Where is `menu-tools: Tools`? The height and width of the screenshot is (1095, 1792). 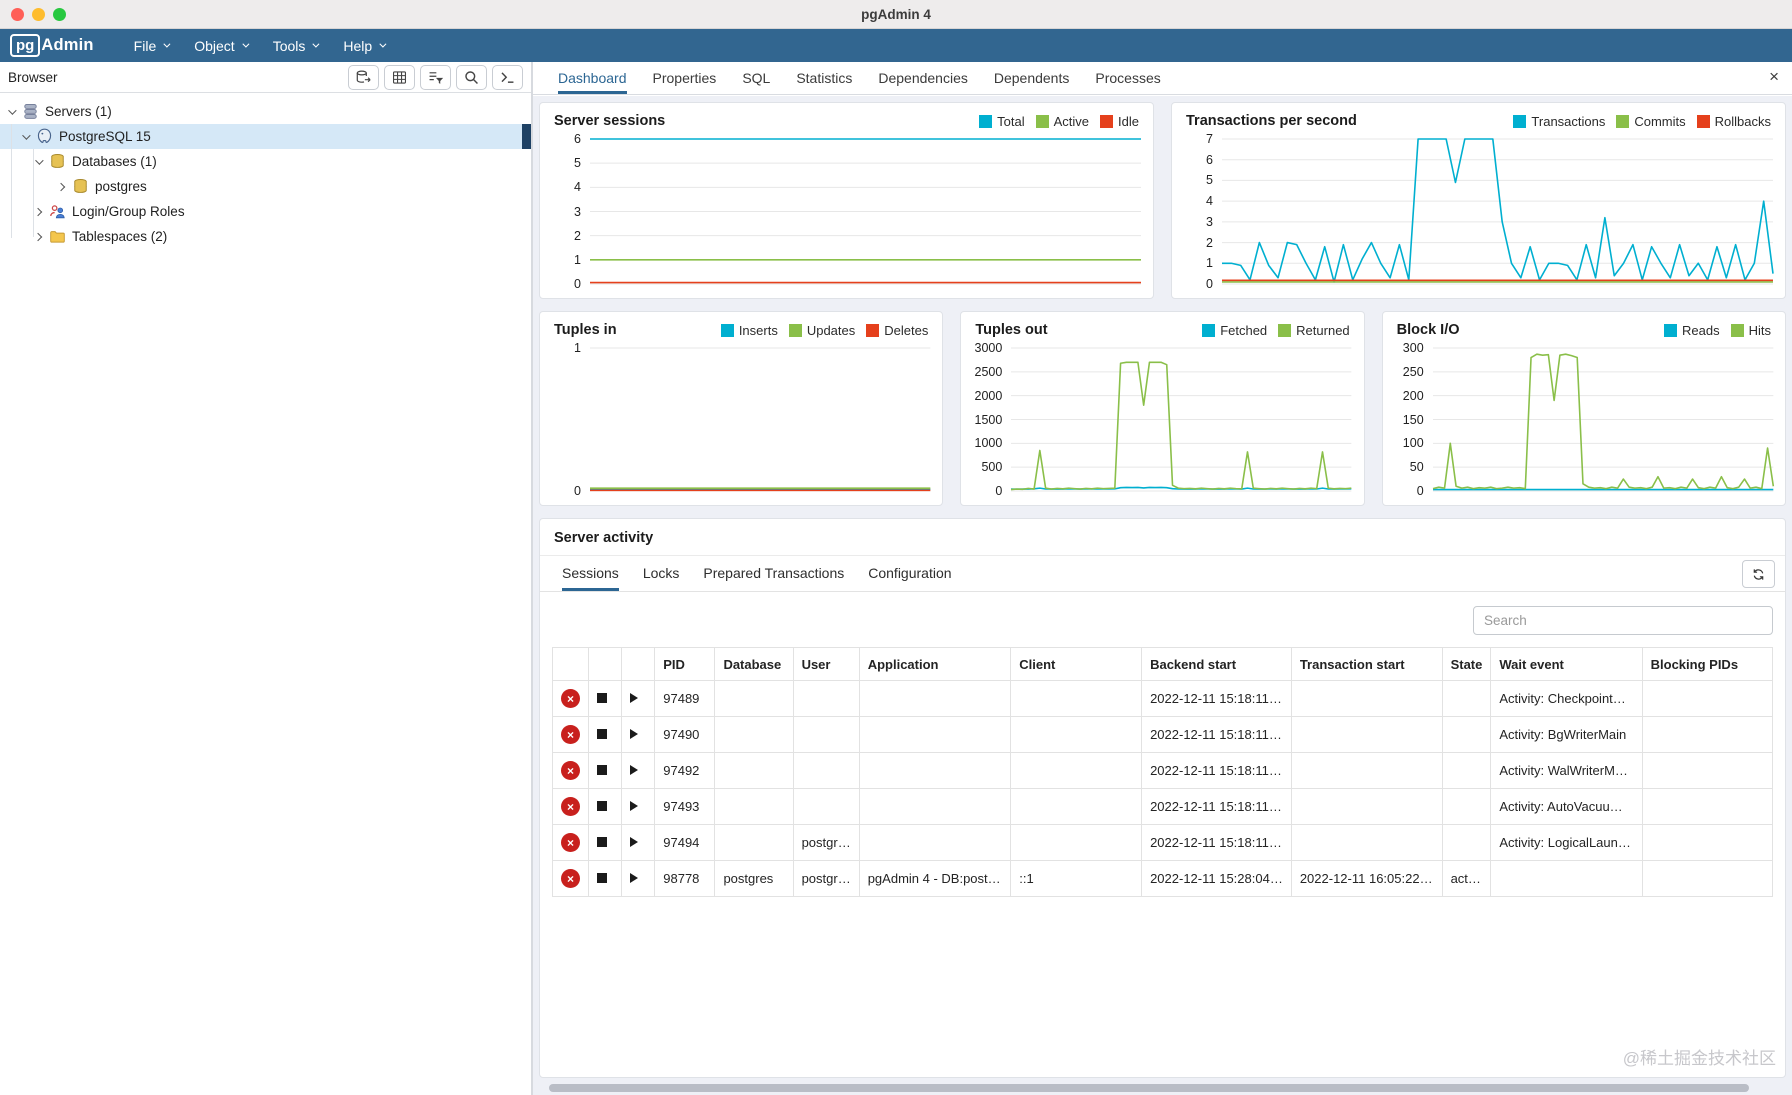 menu-tools: Tools is located at coordinates (295, 46).